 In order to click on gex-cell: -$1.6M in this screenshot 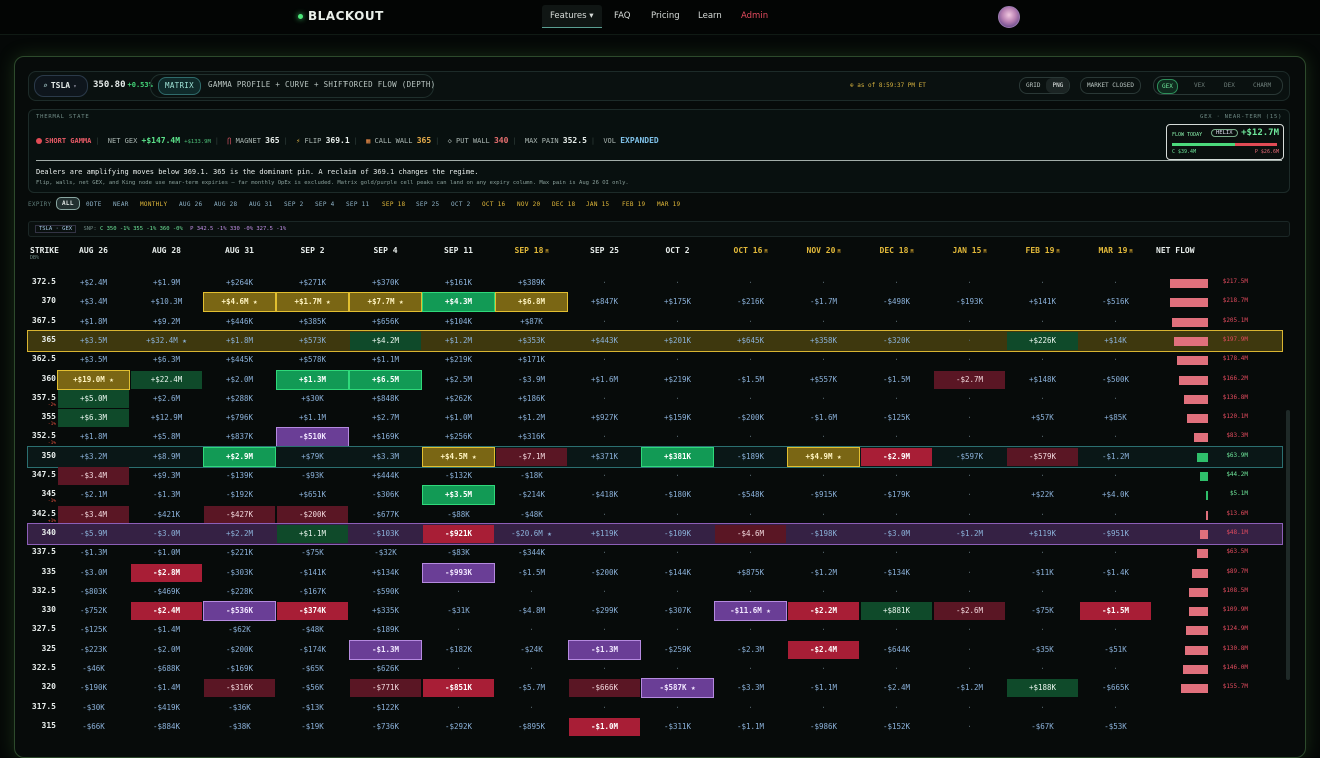, I will do `click(823, 418)`.